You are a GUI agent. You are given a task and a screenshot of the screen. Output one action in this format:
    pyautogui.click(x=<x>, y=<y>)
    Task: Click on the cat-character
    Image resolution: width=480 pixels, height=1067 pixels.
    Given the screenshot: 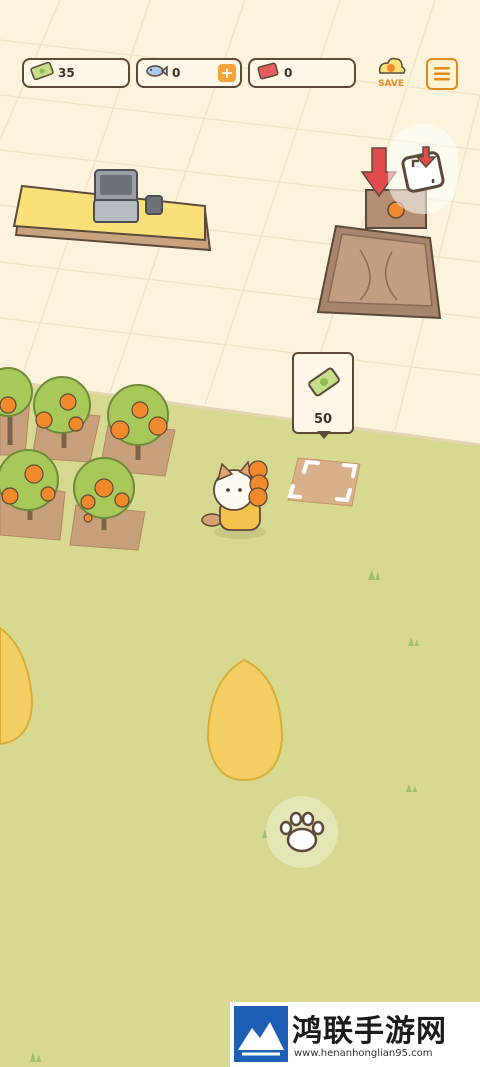 What is the action you would take?
    pyautogui.click(x=235, y=499)
    